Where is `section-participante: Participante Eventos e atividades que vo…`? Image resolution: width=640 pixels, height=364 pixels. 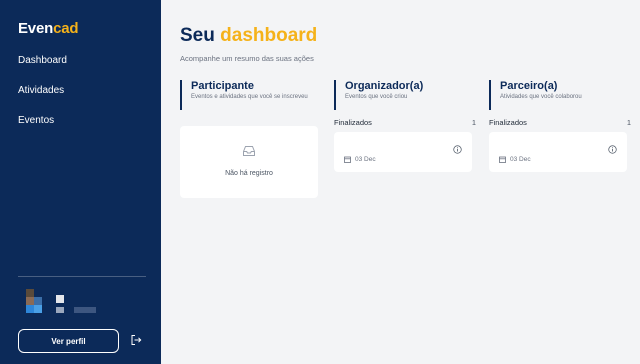 section-participante: Participante Eventos e atividades que vo… is located at coordinates (245, 95).